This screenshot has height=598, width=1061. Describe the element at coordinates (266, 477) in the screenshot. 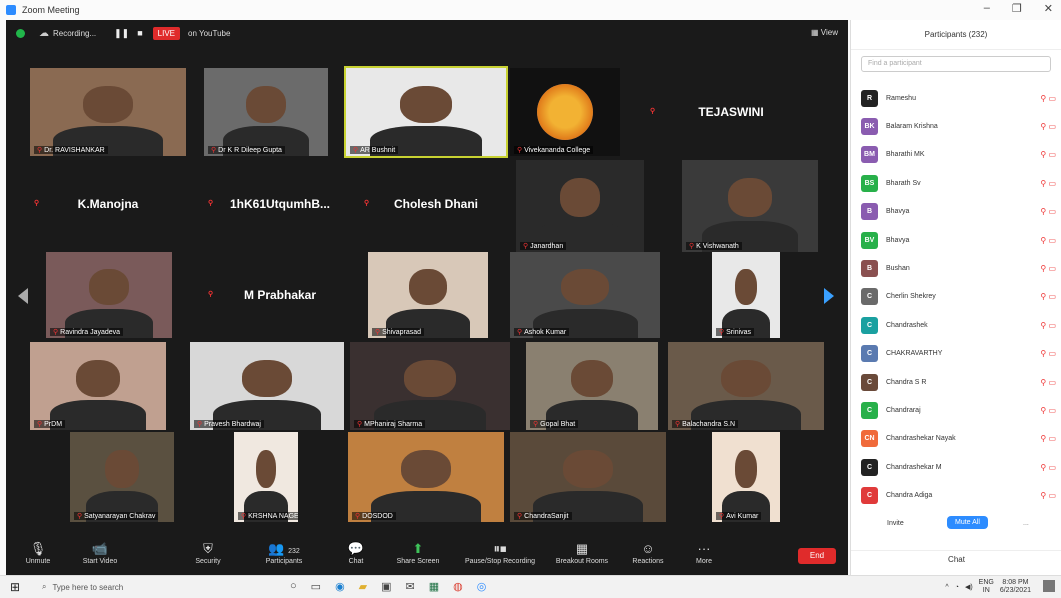

I see `video-tile: ⚲KRSHNA NAGESH` at that location.